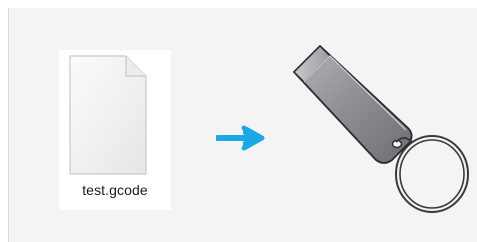  I want to click on file-name-label: test.gcode, so click(115, 190).